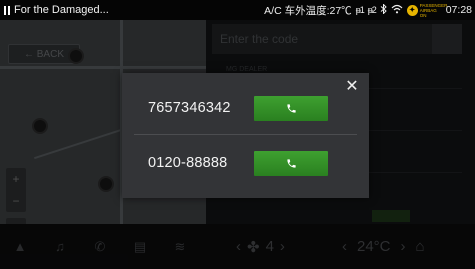 The width and height of the screenshot is (475, 269). I want to click on phone-number: 7657346342, so click(189, 108).